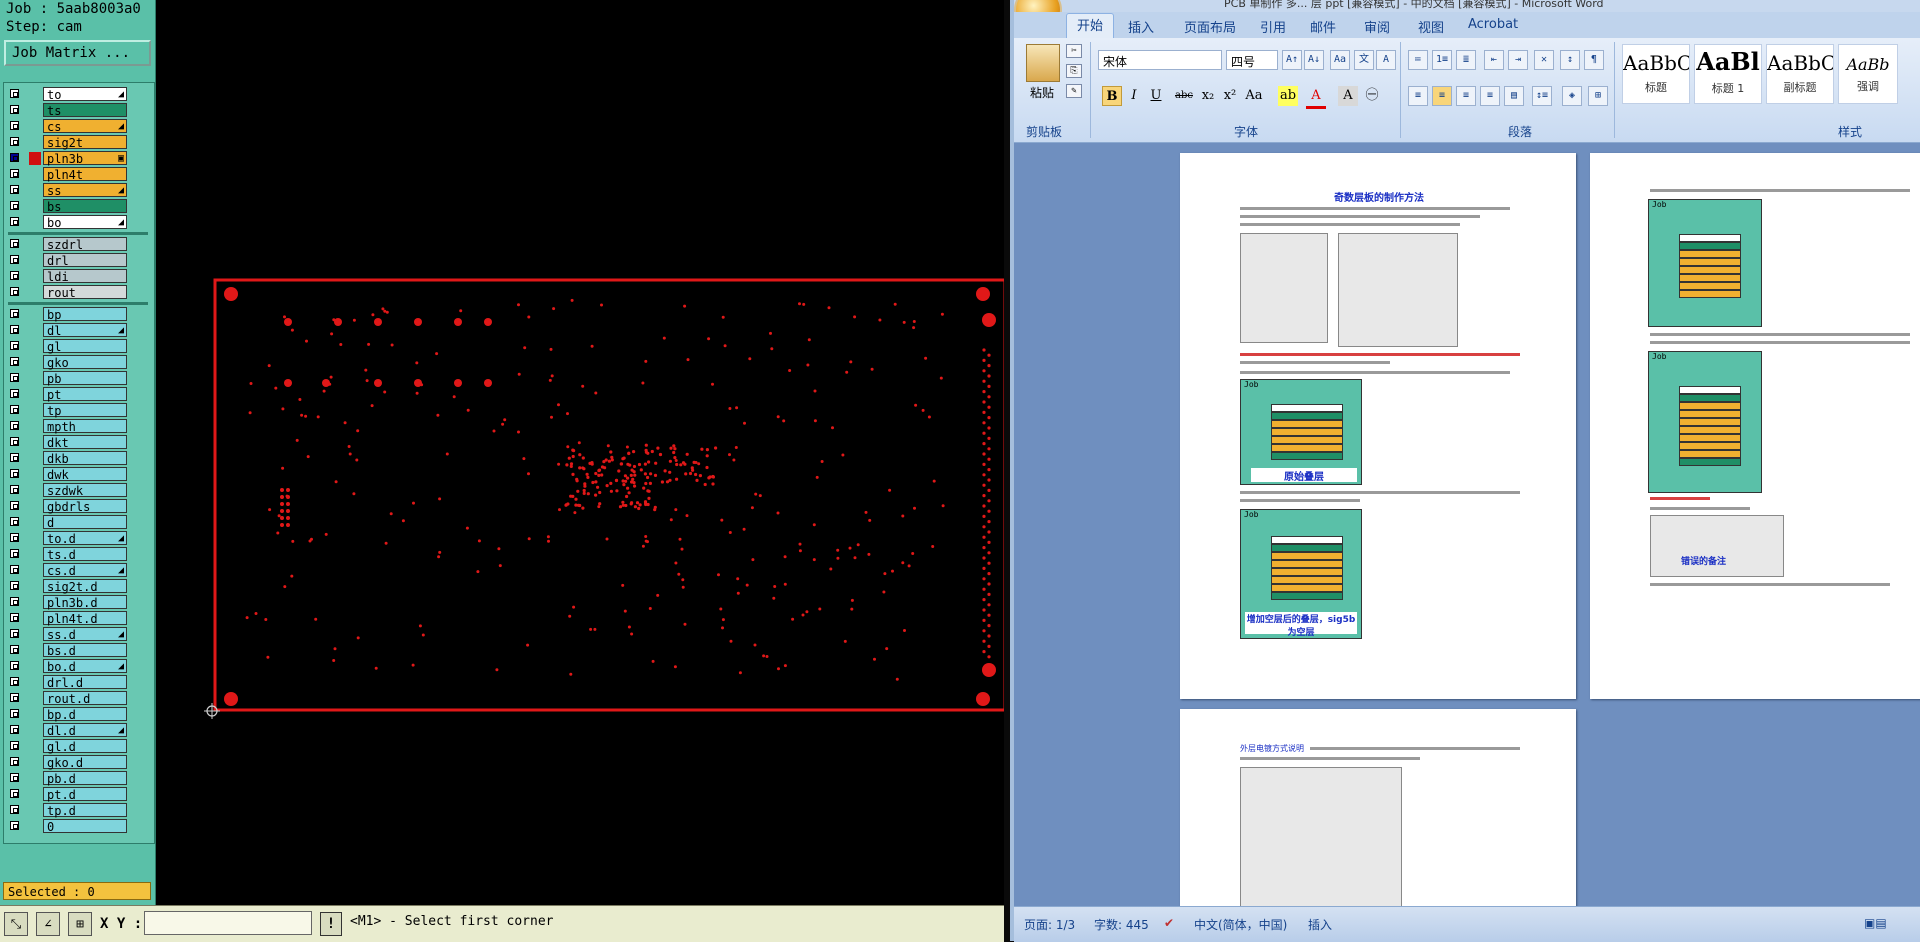 This screenshot has width=1920, height=942. What do you see at coordinates (85, 570) in the screenshot?
I see `layer-name: cs.d ◢` at bounding box center [85, 570].